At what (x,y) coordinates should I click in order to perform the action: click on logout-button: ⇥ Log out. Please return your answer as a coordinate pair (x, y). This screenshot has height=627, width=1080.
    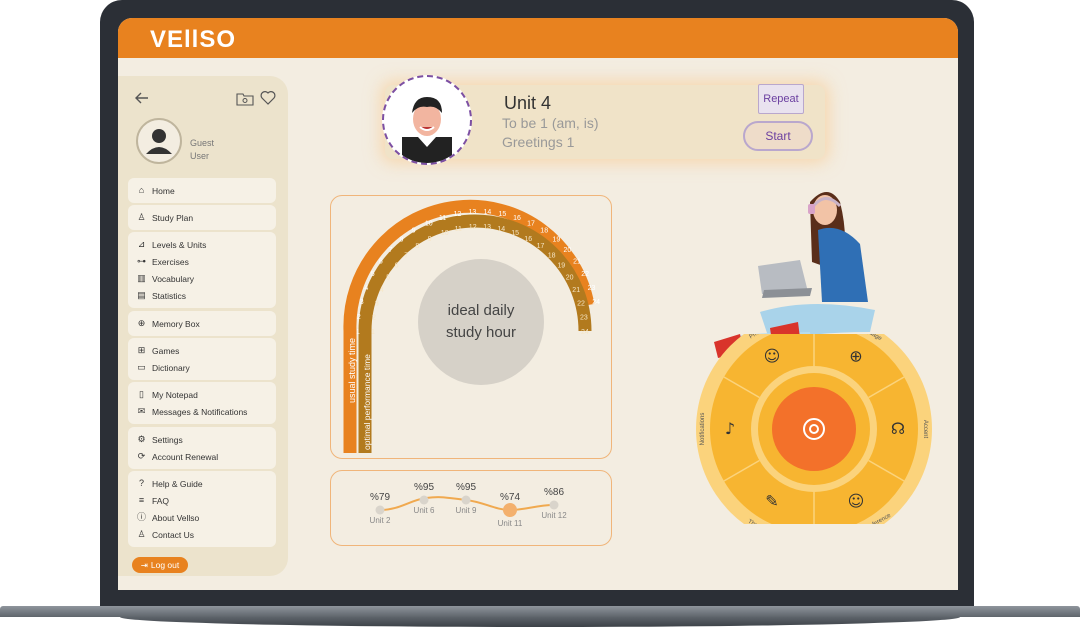
    Looking at the image, I should click on (160, 565).